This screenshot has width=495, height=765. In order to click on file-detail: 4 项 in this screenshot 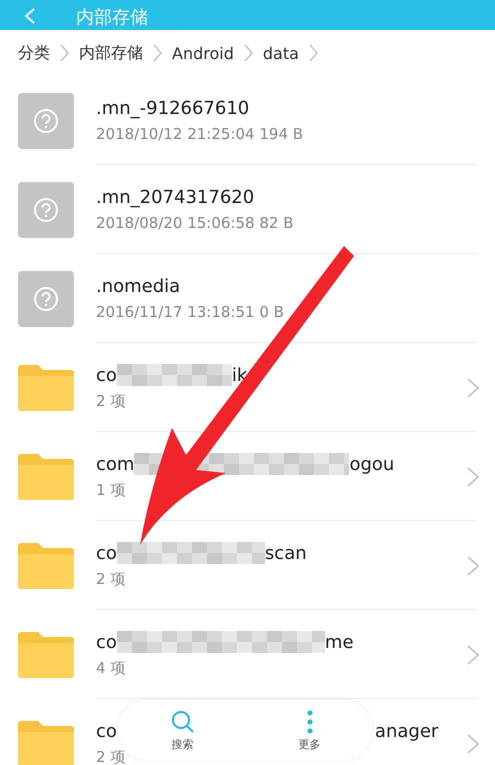, I will do `click(111, 668)`.